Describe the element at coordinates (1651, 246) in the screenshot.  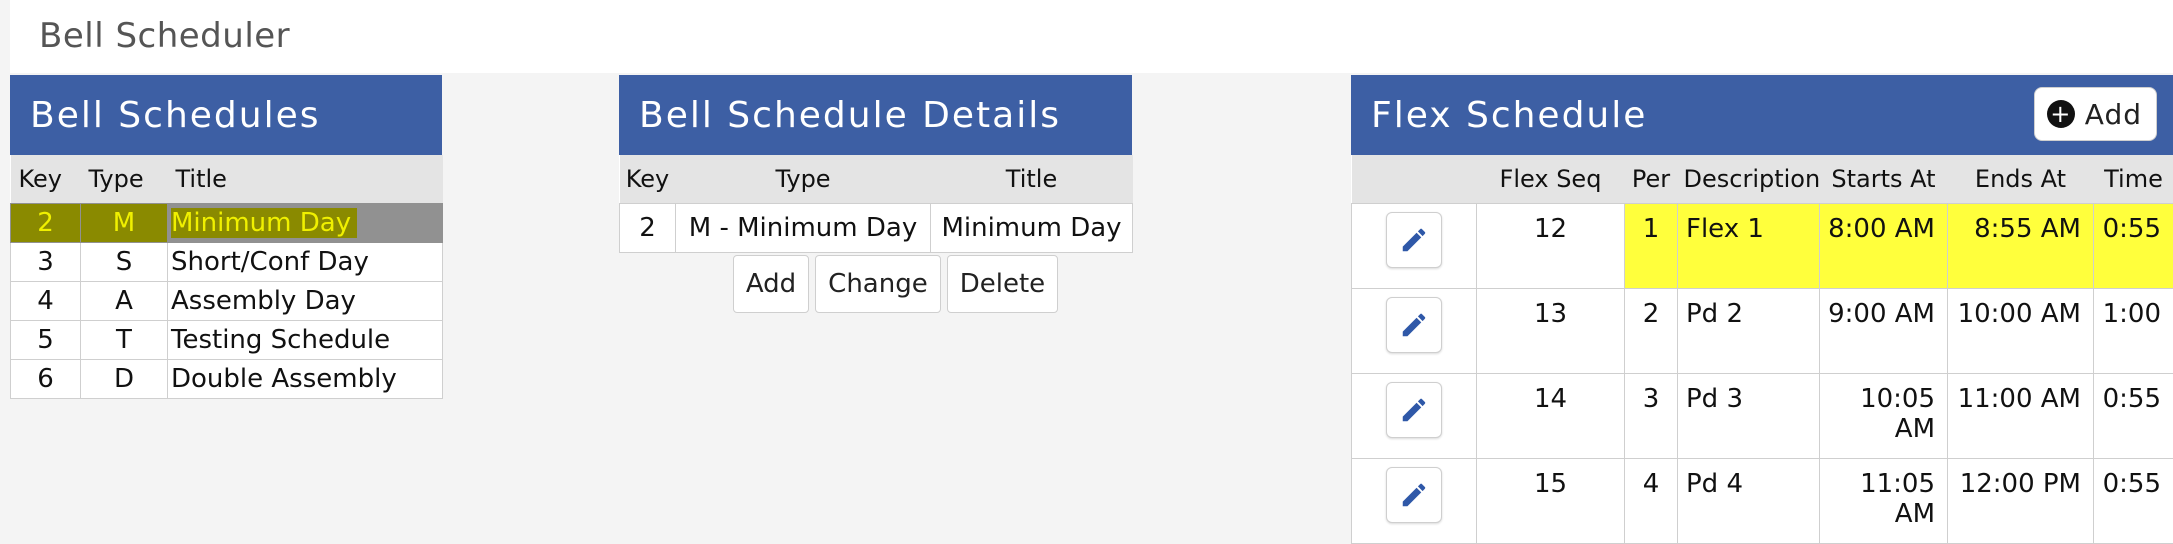
I see `cell-per: 1` at that location.